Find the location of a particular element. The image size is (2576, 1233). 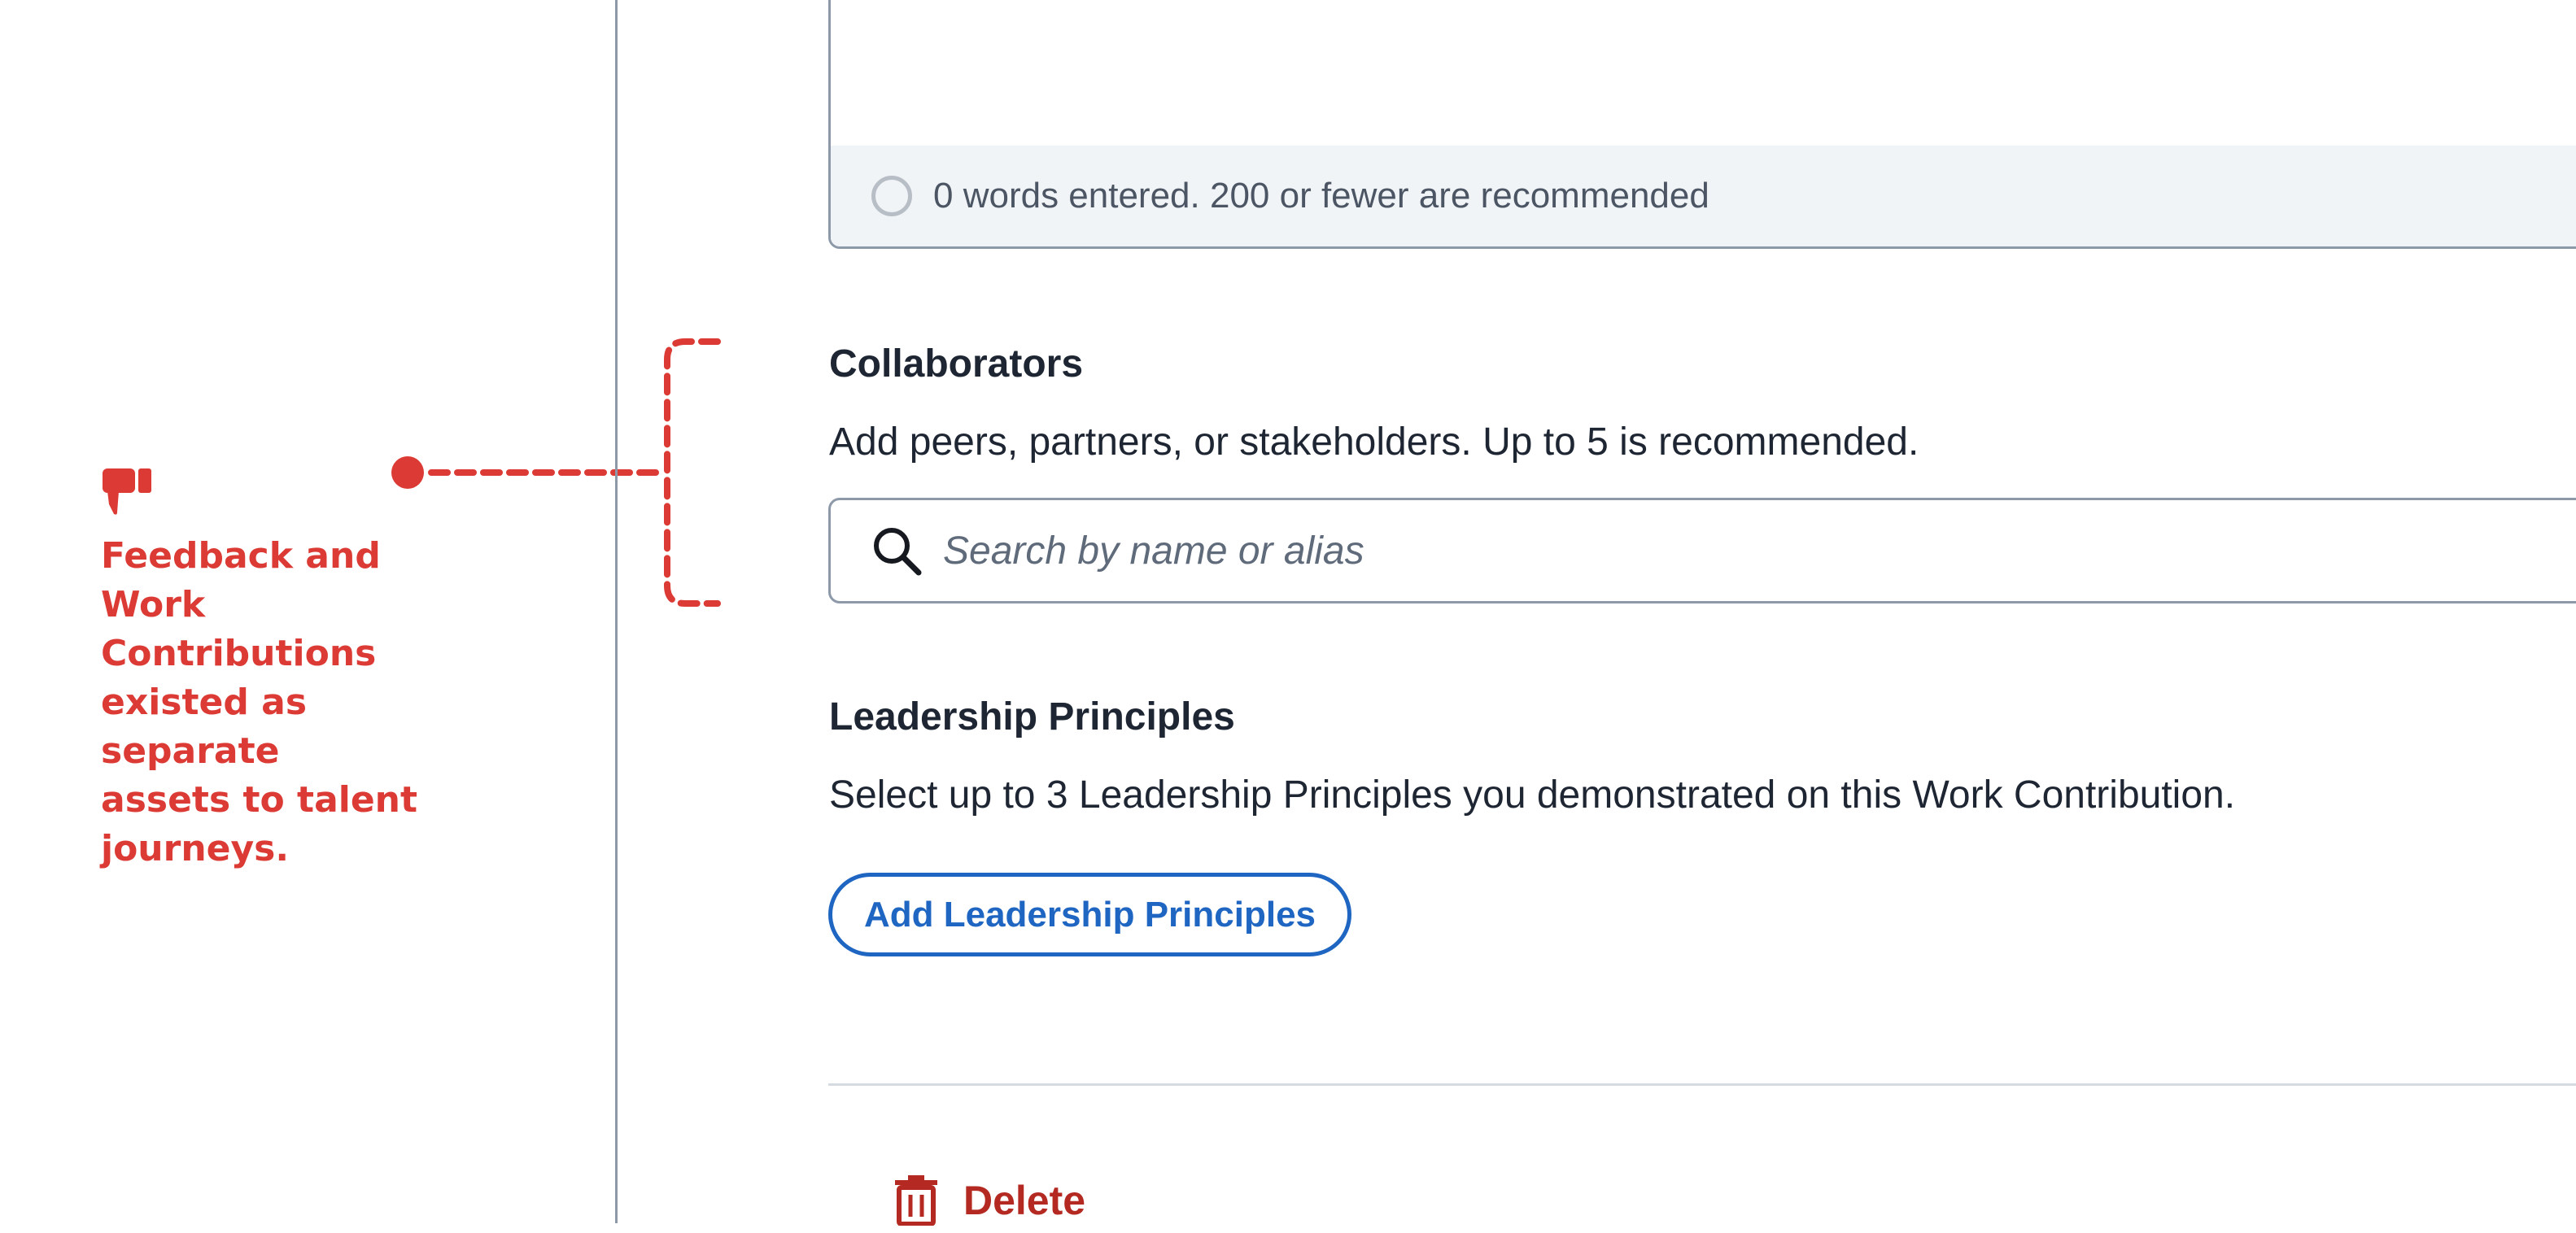

collaborator-search-box is located at coordinates (1702, 550).